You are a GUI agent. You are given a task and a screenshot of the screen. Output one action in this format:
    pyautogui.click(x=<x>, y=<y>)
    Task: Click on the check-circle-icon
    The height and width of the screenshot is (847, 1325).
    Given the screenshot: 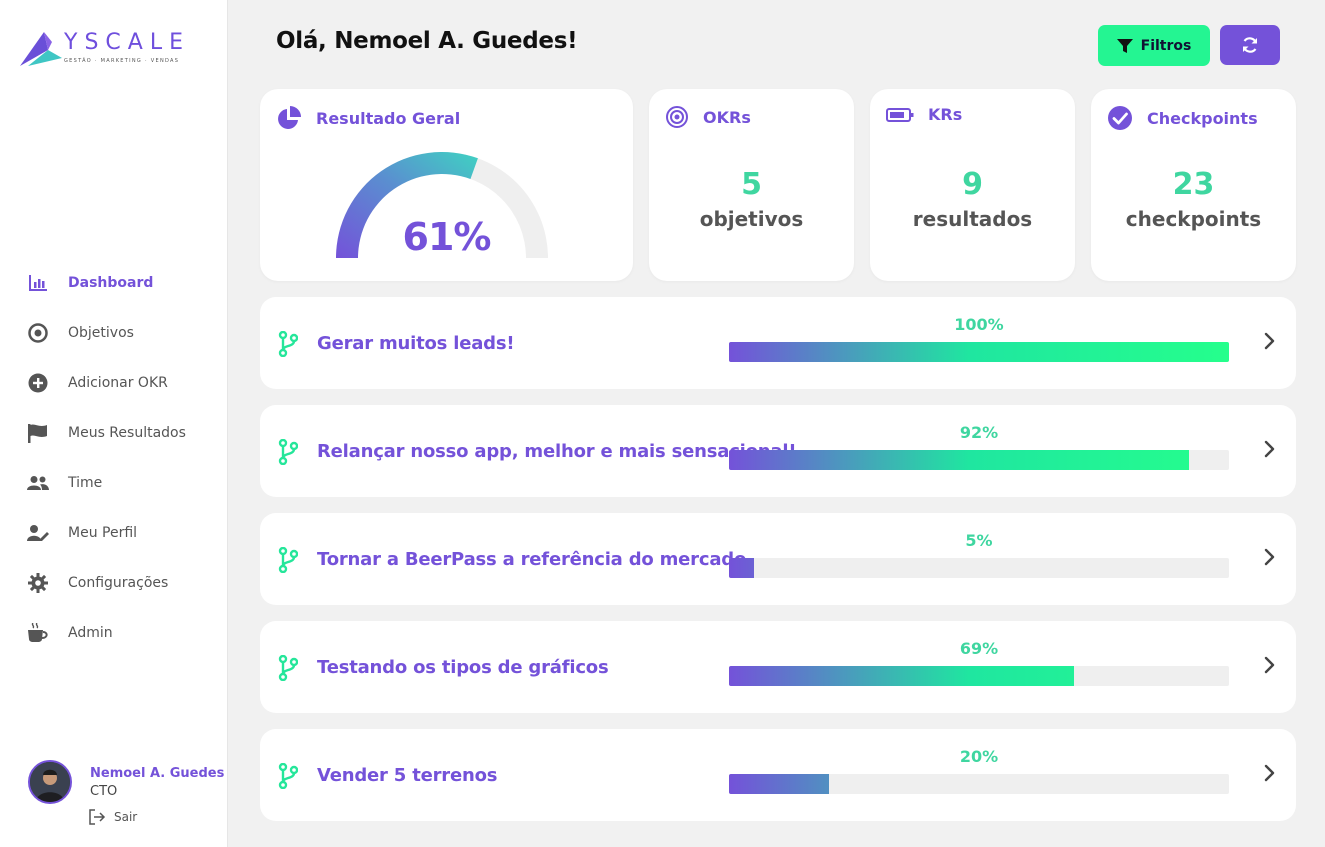 What is the action you would take?
    pyautogui.click(x=1120, y=118)
    